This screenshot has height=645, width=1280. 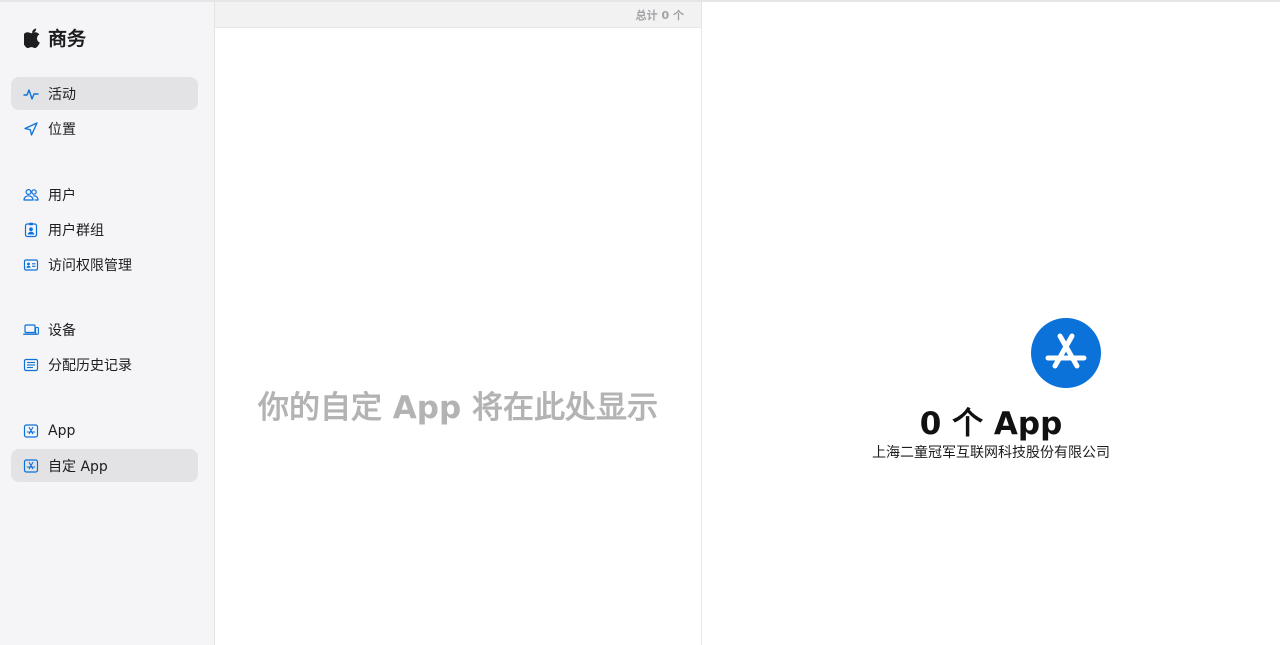 What do you see at coordinates (991, 424) in the screenshot?
I see `app-count-title: 0 个 App` at bounding box center [991, 424].